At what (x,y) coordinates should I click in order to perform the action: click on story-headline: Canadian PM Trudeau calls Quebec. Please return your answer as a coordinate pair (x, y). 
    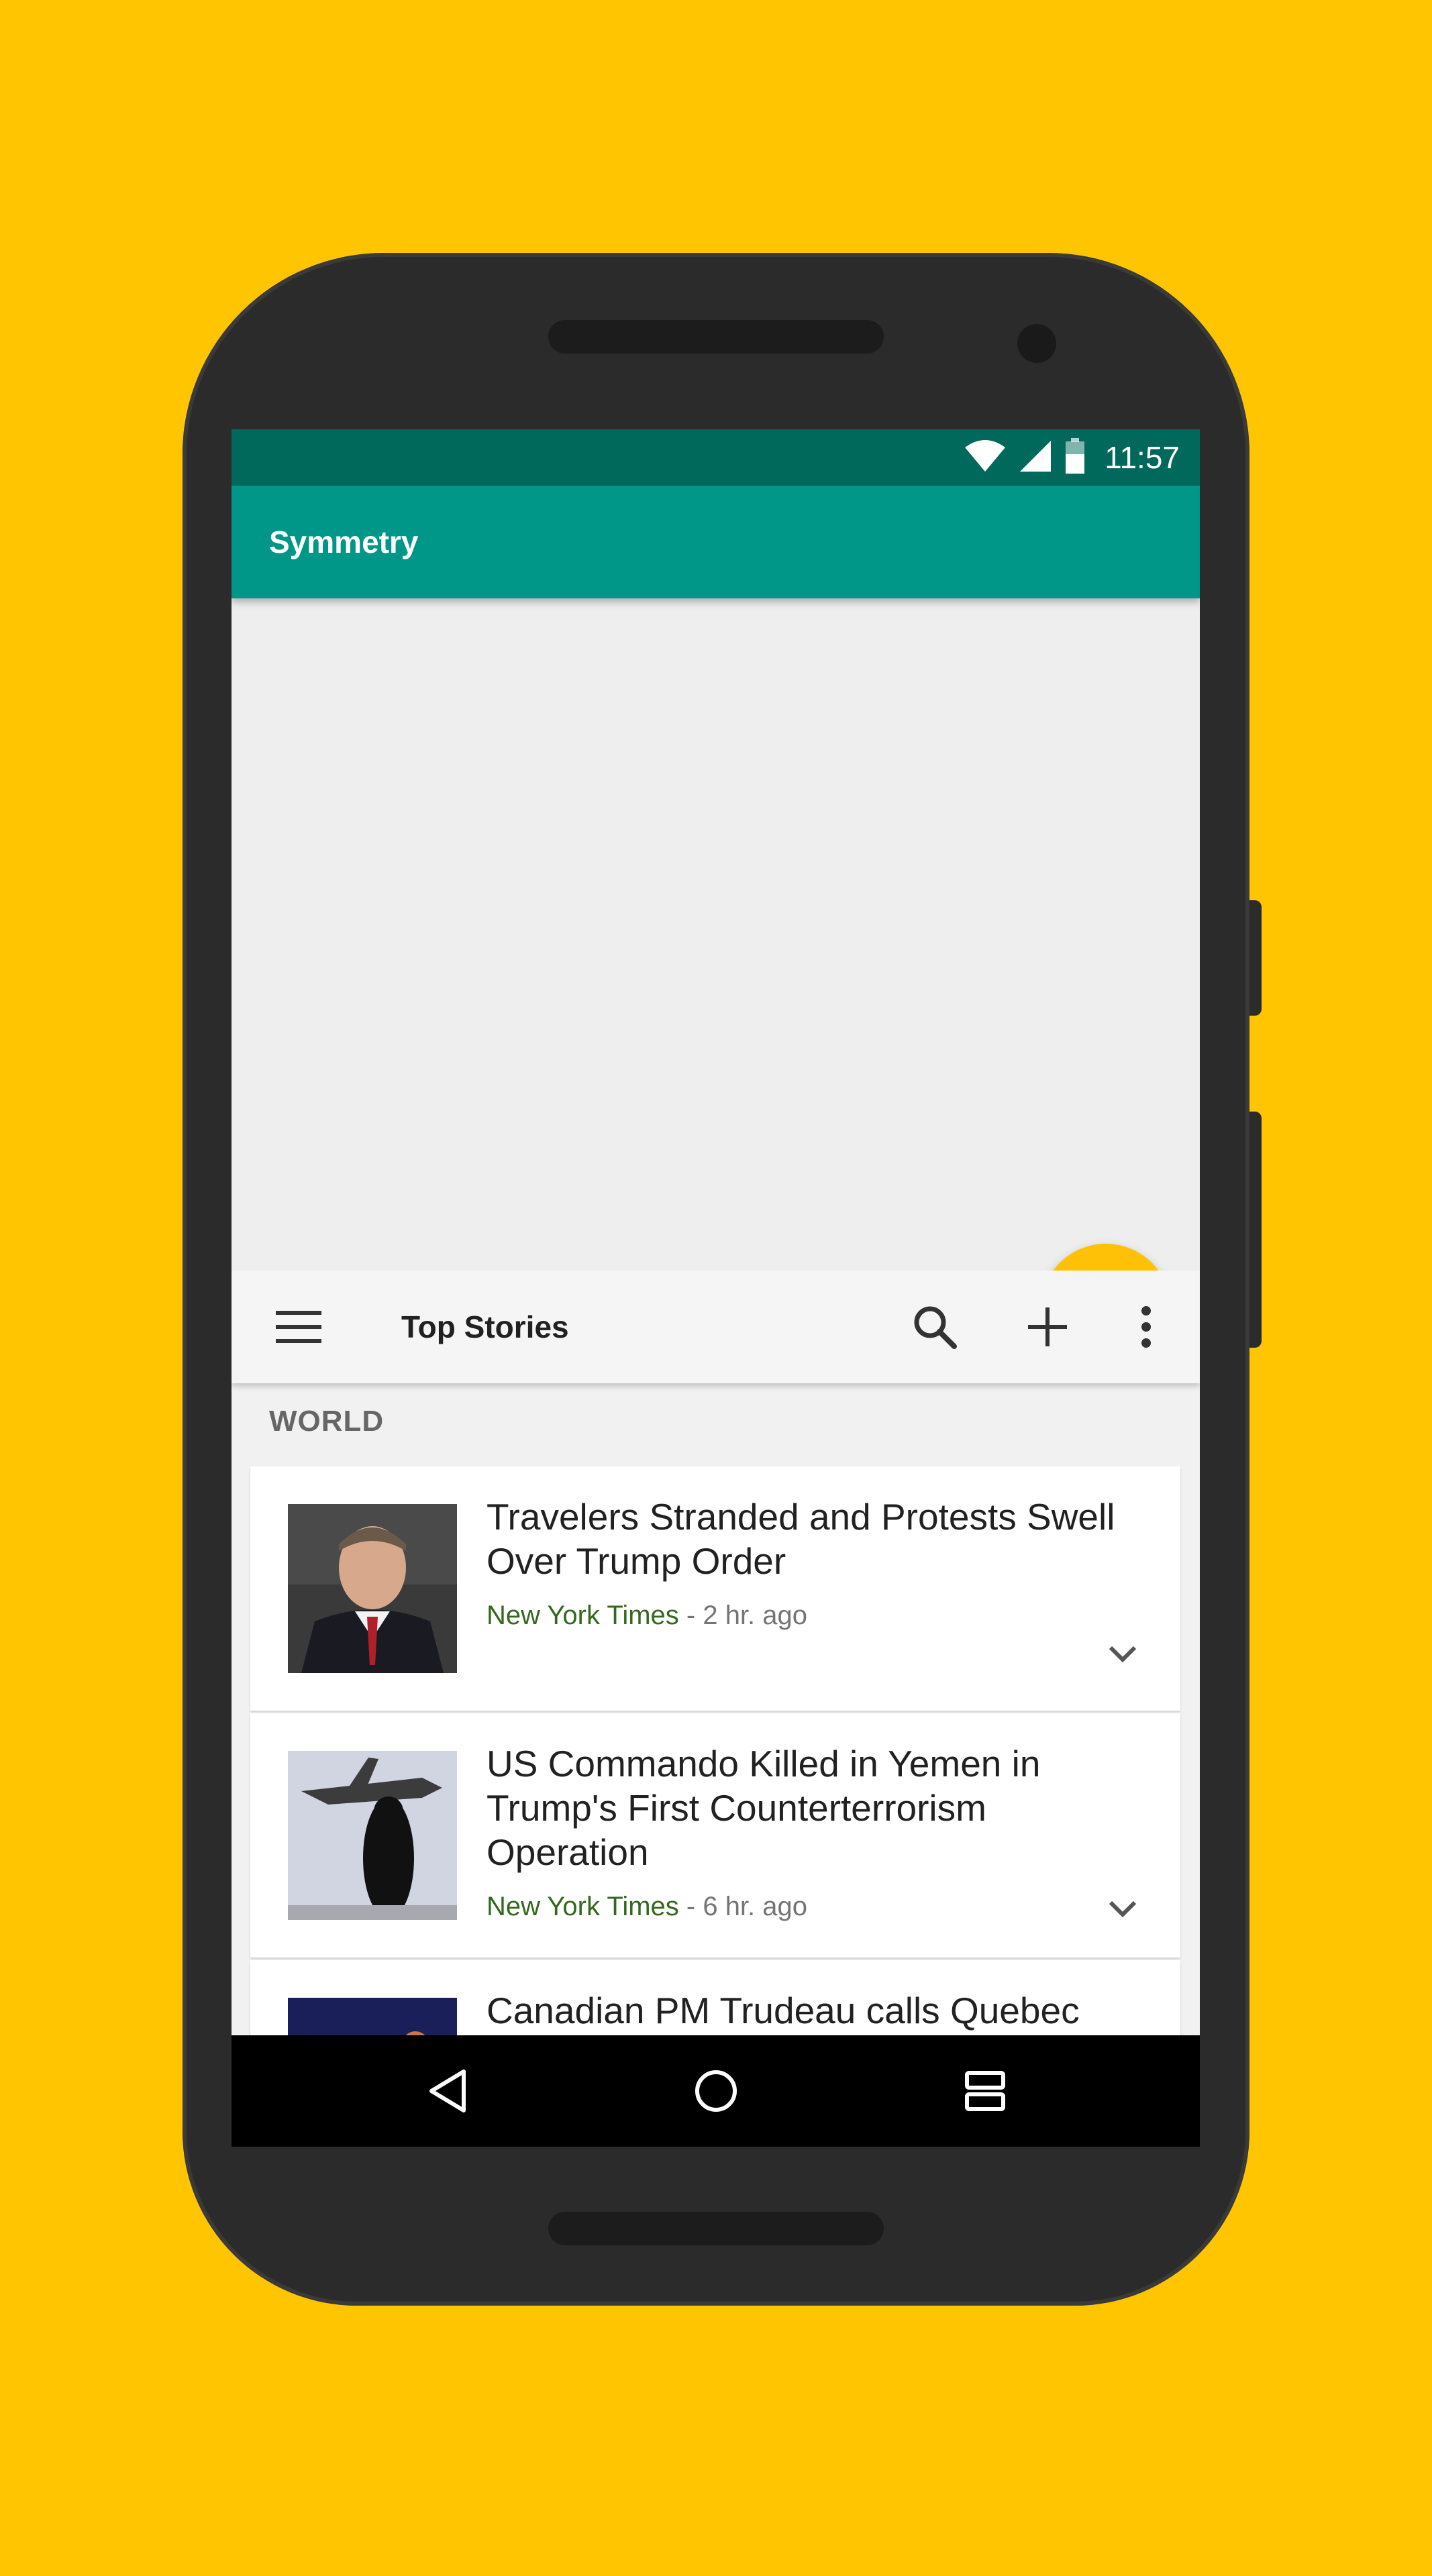
    Looking at the image, I should click on (784, 2010).